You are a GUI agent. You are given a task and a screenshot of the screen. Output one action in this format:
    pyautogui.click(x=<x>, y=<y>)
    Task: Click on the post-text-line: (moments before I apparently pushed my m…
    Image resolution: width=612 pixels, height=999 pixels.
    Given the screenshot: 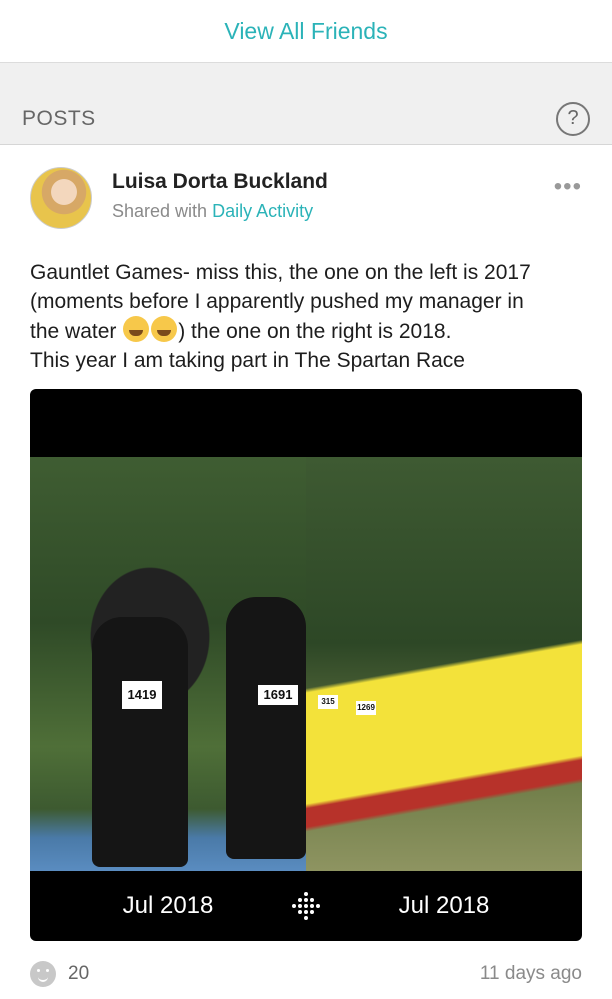 What is the action you would take?
    pyautogui.click(x=277, y=301)
    